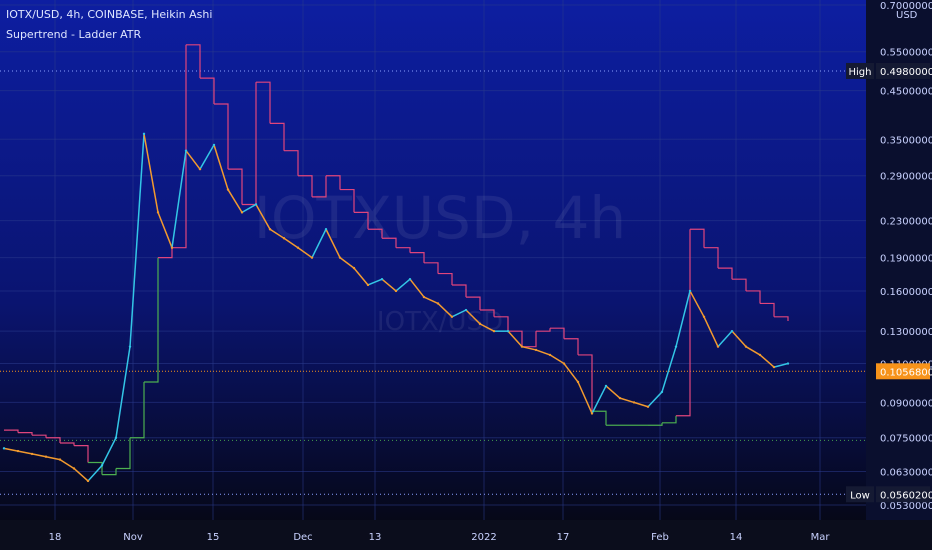  I want to click on y-tick-label: 0.55000000, so click(906, 53).